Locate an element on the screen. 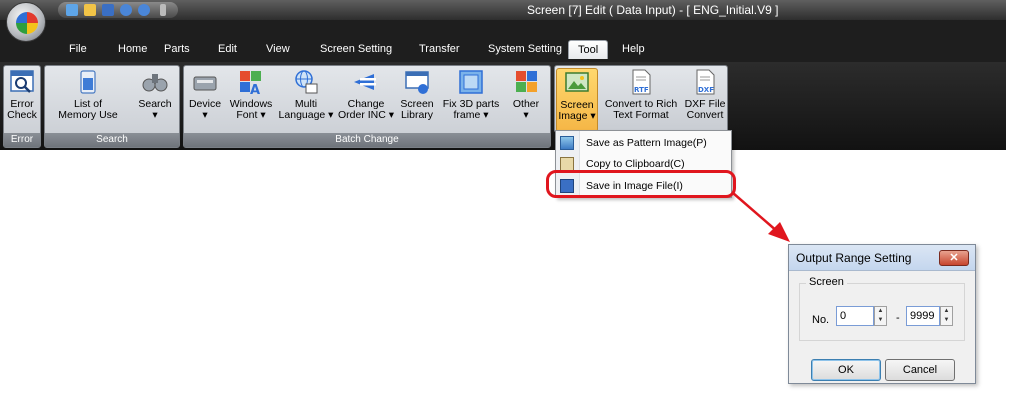  multi-language-label: Multi Language ▾ is located at coordinates (306, 109).